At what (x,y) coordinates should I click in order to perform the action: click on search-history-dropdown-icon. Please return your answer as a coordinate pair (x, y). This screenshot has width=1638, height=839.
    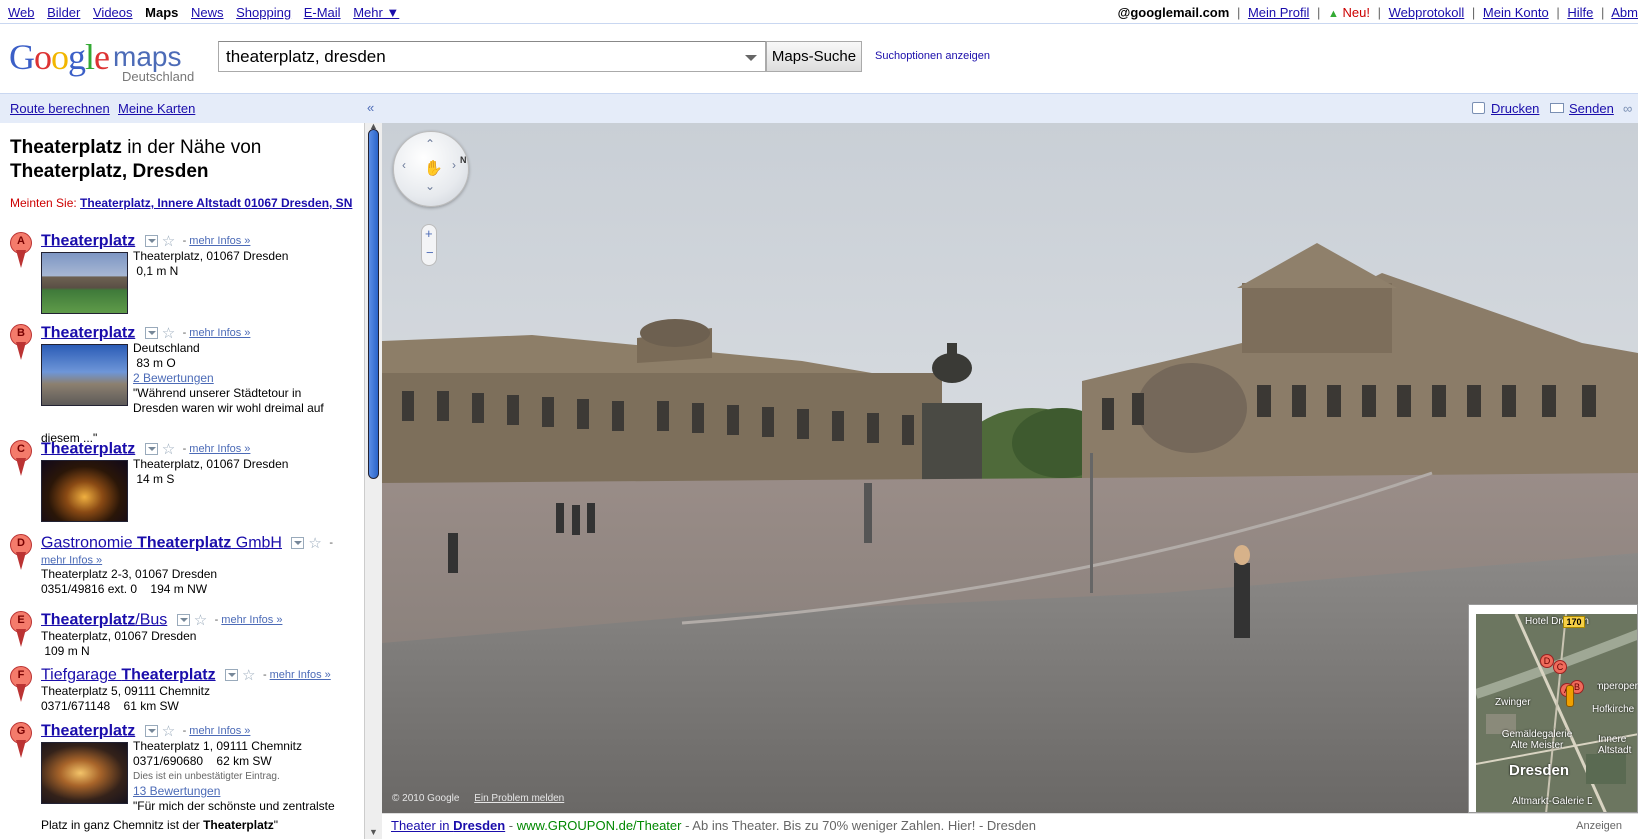
    Looking at the image, I should click on (751, 58).